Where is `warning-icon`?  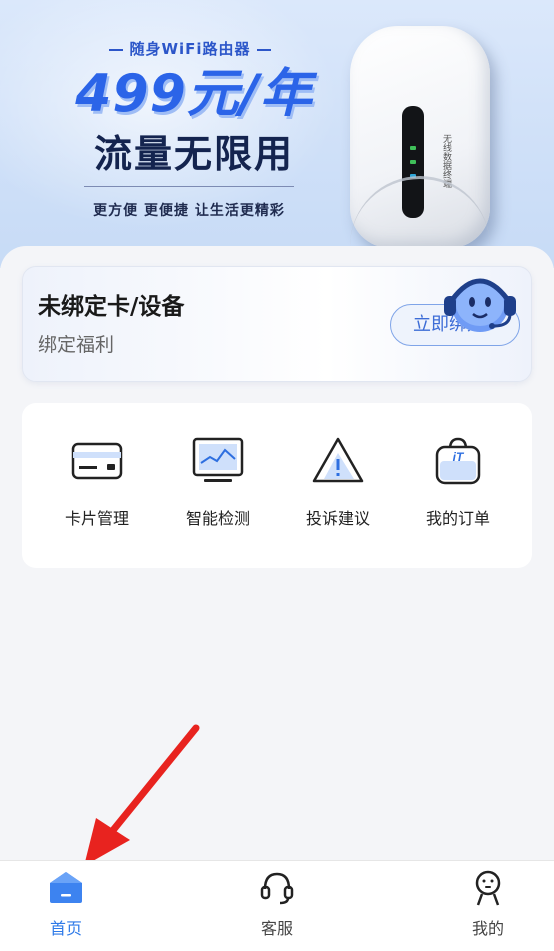
warning-icon is located at coordinates (338, 460).